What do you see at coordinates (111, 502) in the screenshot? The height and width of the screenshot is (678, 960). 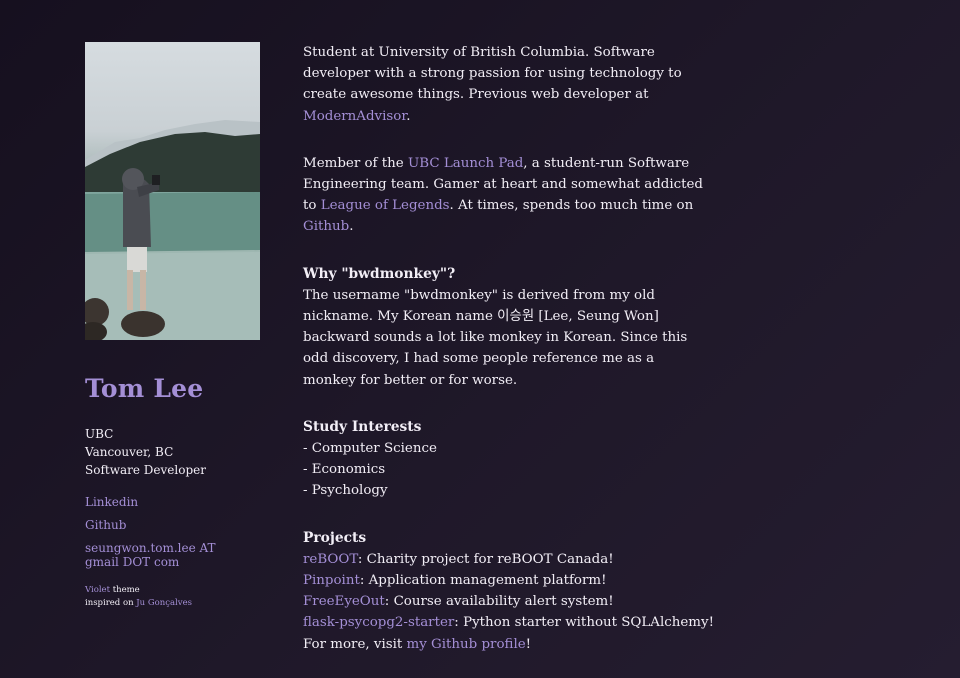 I see `linkedin-link: Linkedin` at bounding box center [111, 502].